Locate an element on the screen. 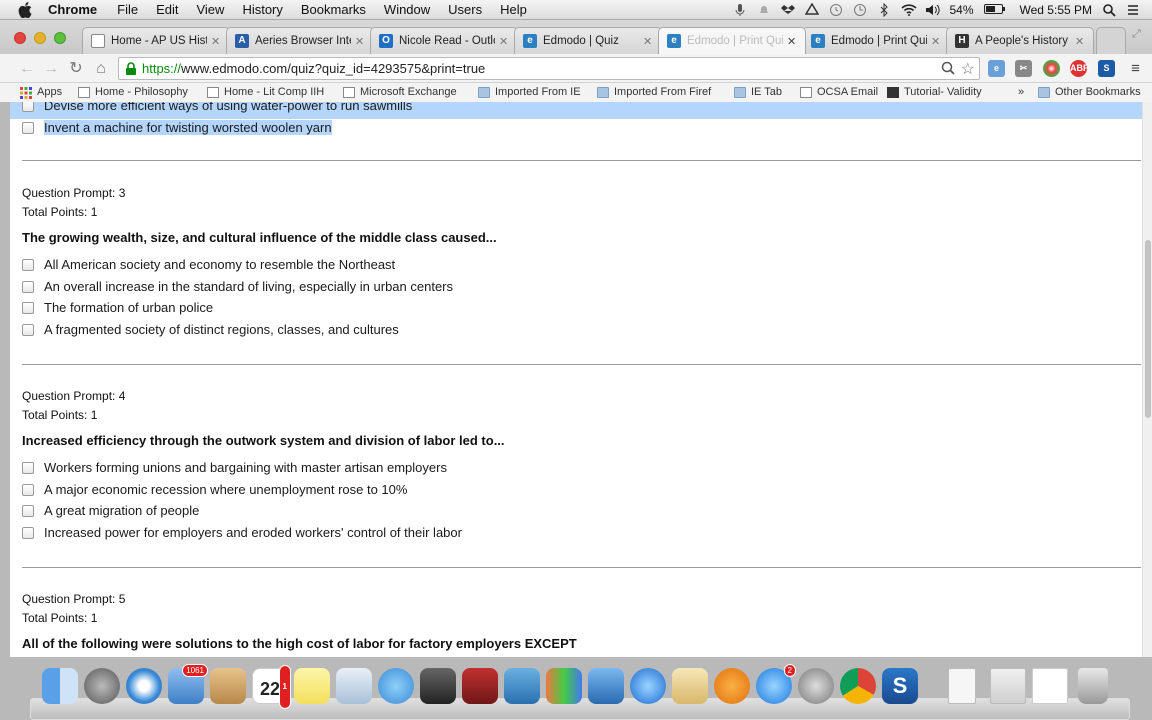  fullscreen-icon: ⤢ is located at coordinates (1136, 34).